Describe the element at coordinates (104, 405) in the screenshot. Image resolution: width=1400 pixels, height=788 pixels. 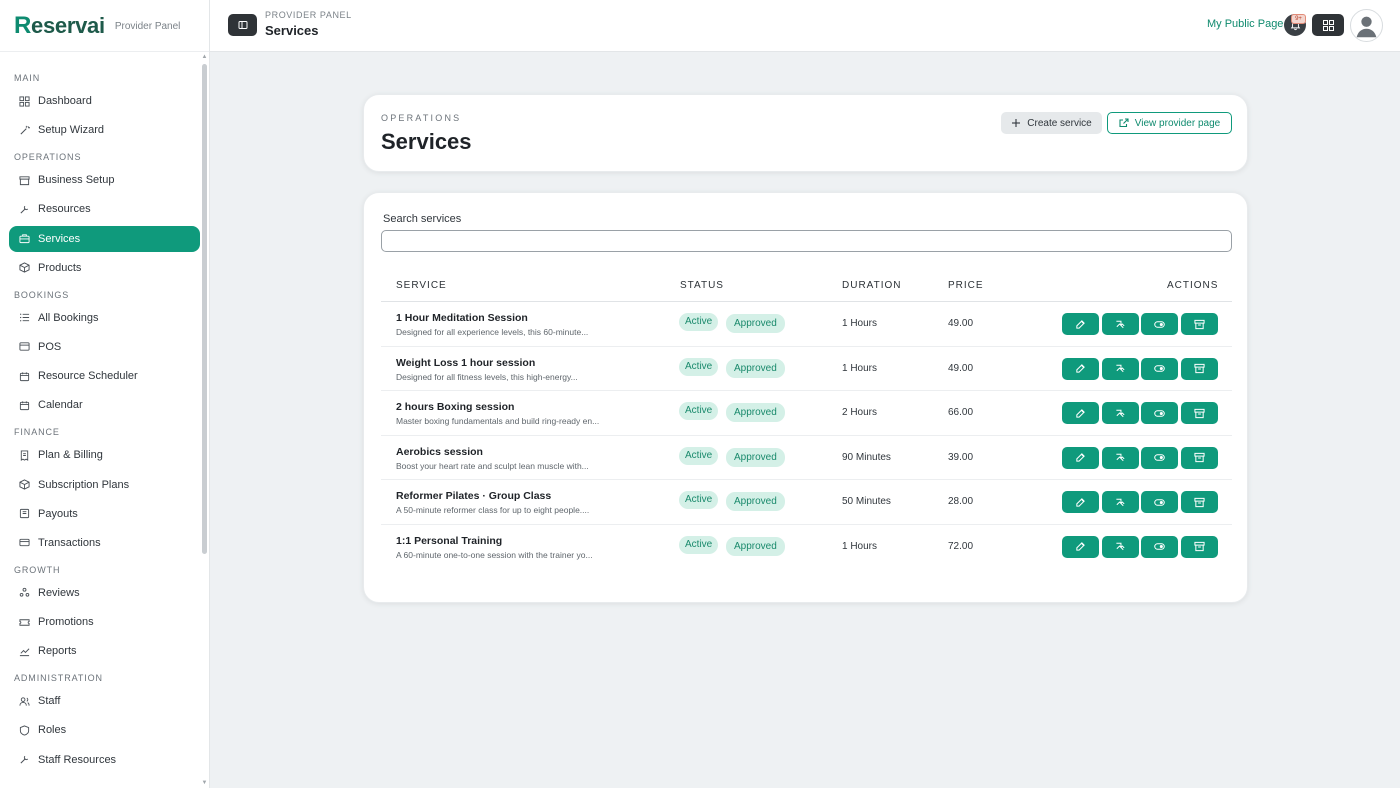
I see `sidebar-item-calendar: Calendar` at that location.